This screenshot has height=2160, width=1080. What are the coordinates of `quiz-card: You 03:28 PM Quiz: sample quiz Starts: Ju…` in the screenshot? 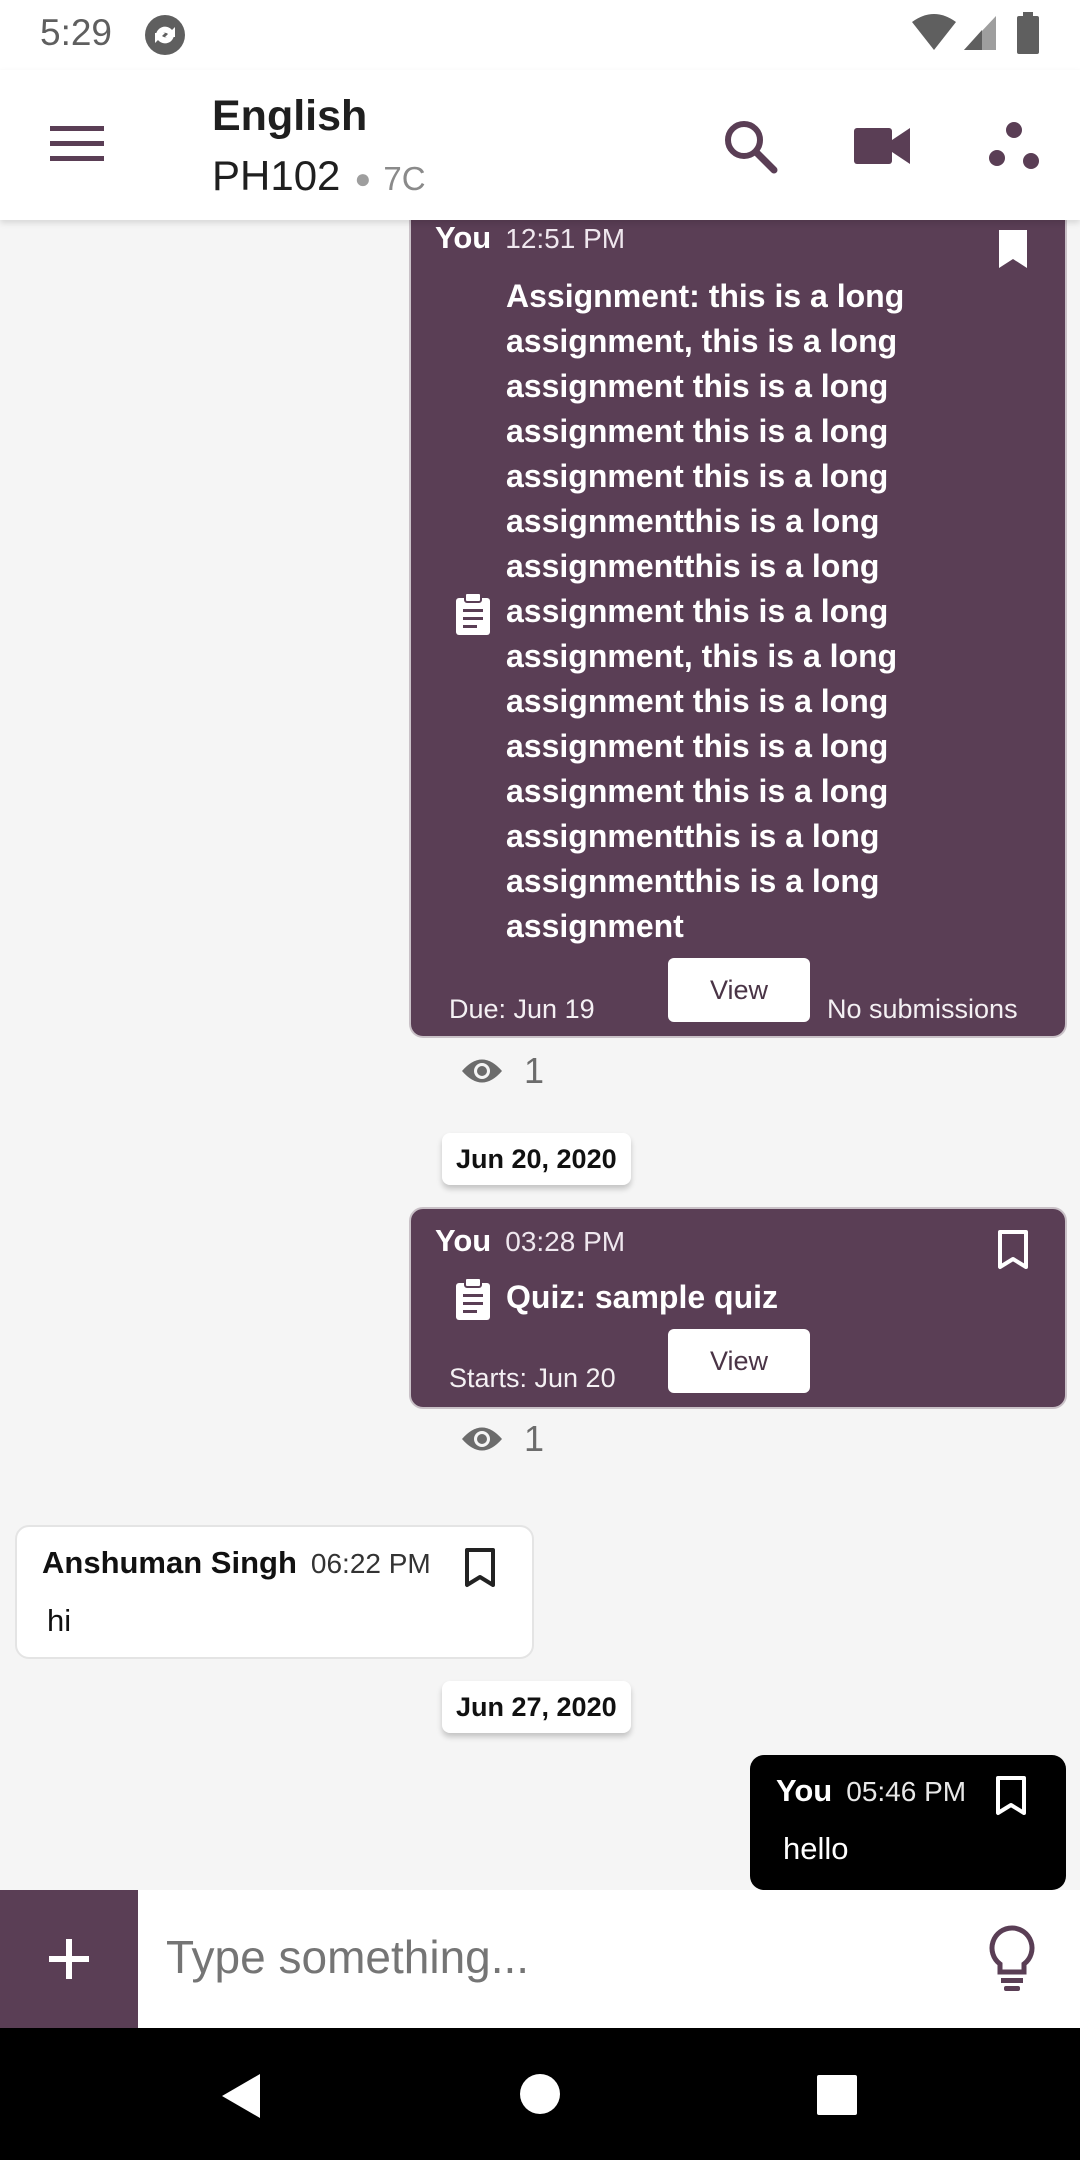 It's located at (738, 1308).